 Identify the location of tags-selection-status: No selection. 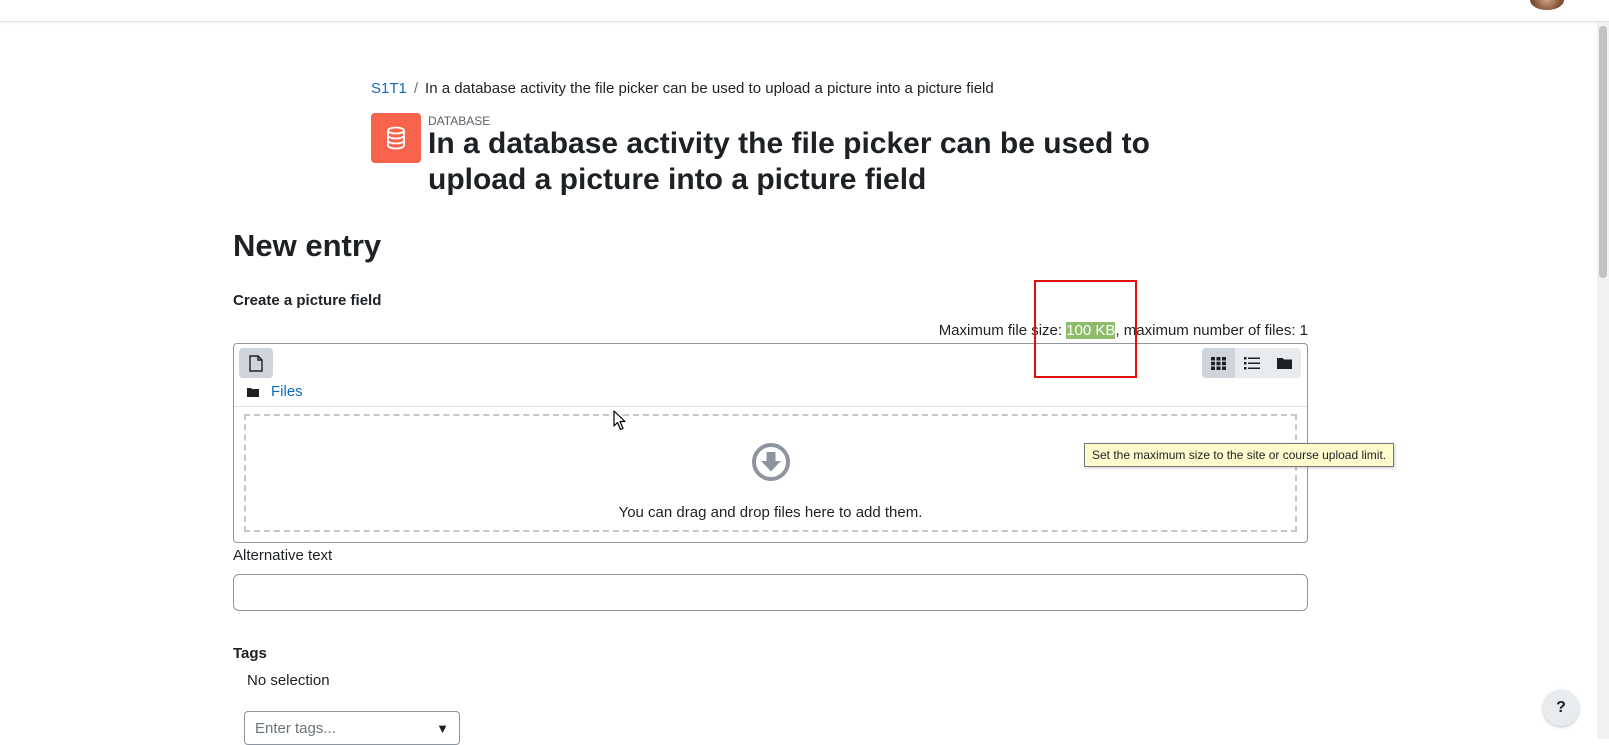
(288, 680).